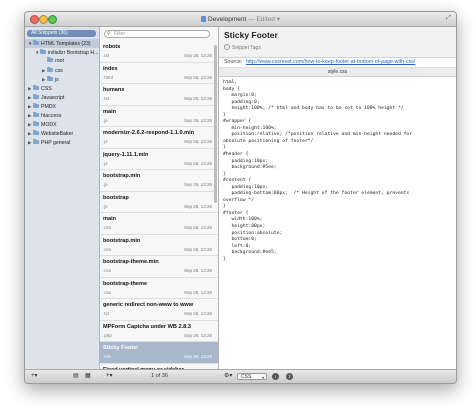 The image size is (474, 418). I want to click on sidebar-folder-label: htaccess, so click(51, 116).